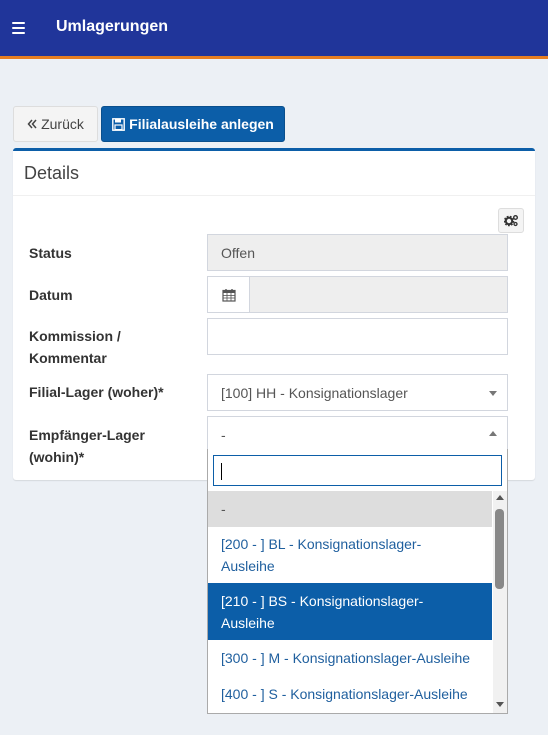  I want to click on empfaenger-lager-value: -, so click(223, 434).